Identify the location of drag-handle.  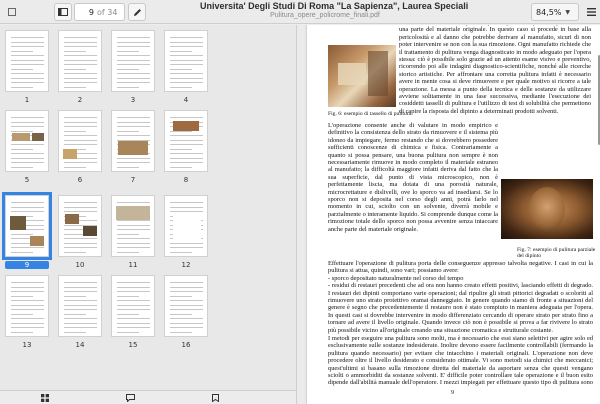
(12, 12).